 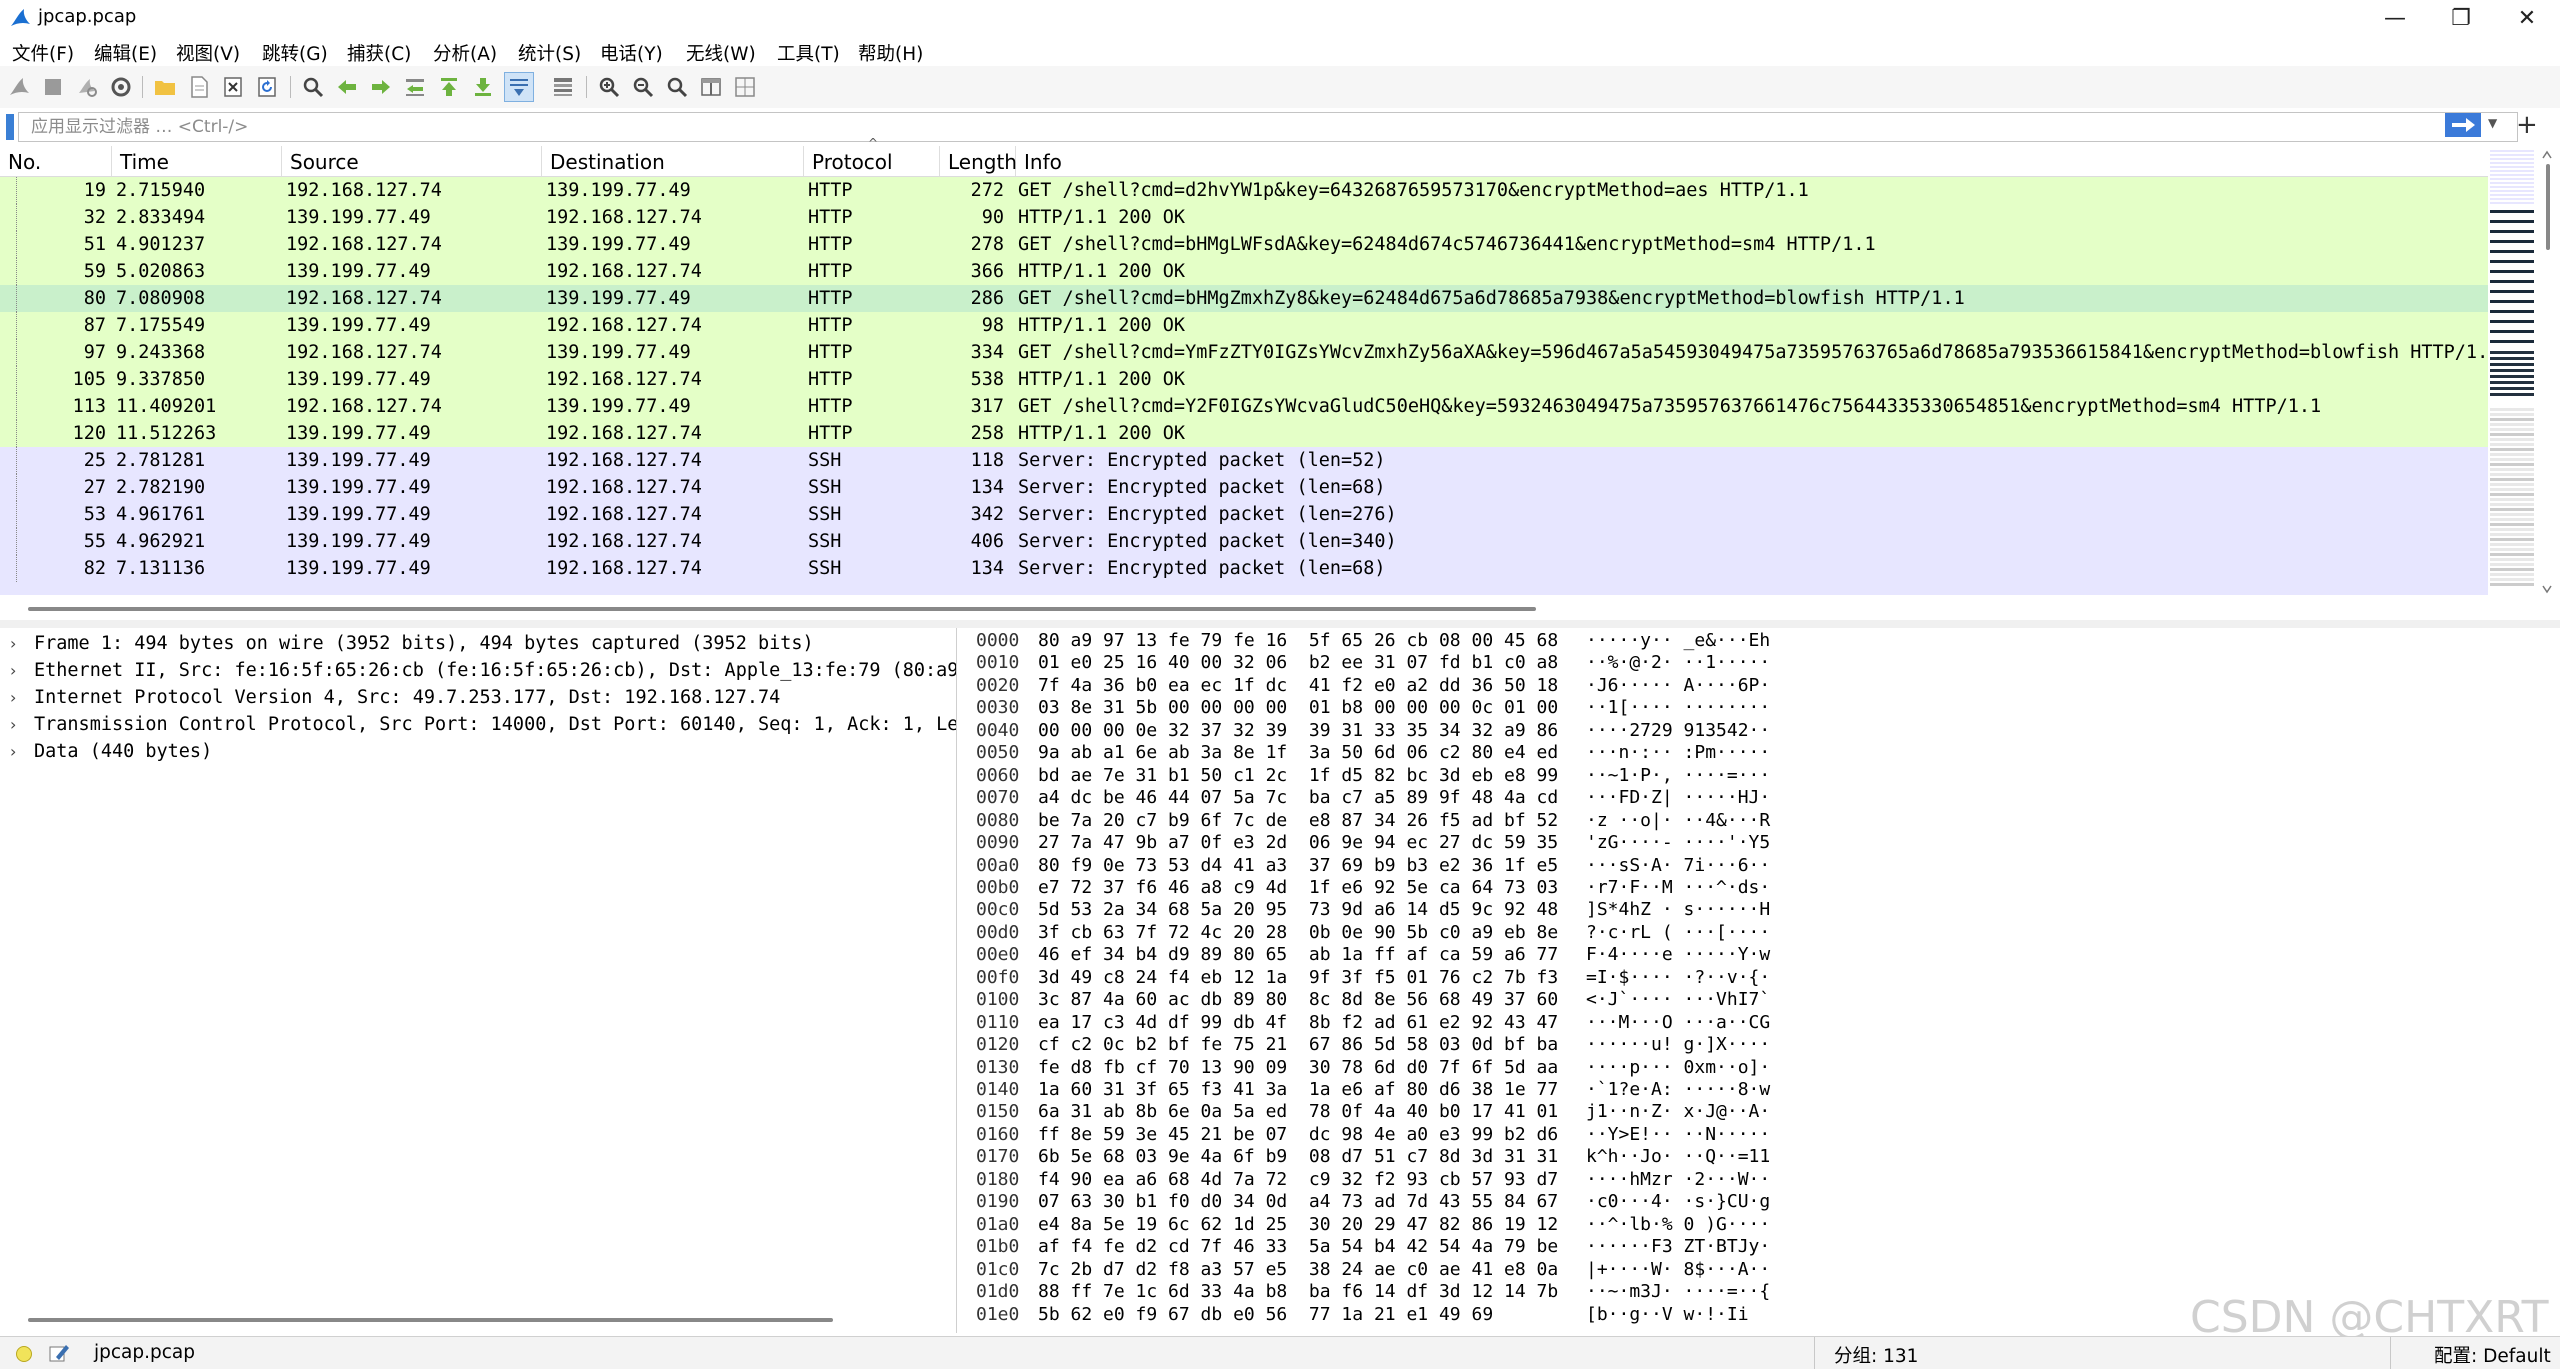 What do you see at coordinates (59, 1353) in the screenshot?
I see `capture-comment-icon` at bounding box center [59, 1353].